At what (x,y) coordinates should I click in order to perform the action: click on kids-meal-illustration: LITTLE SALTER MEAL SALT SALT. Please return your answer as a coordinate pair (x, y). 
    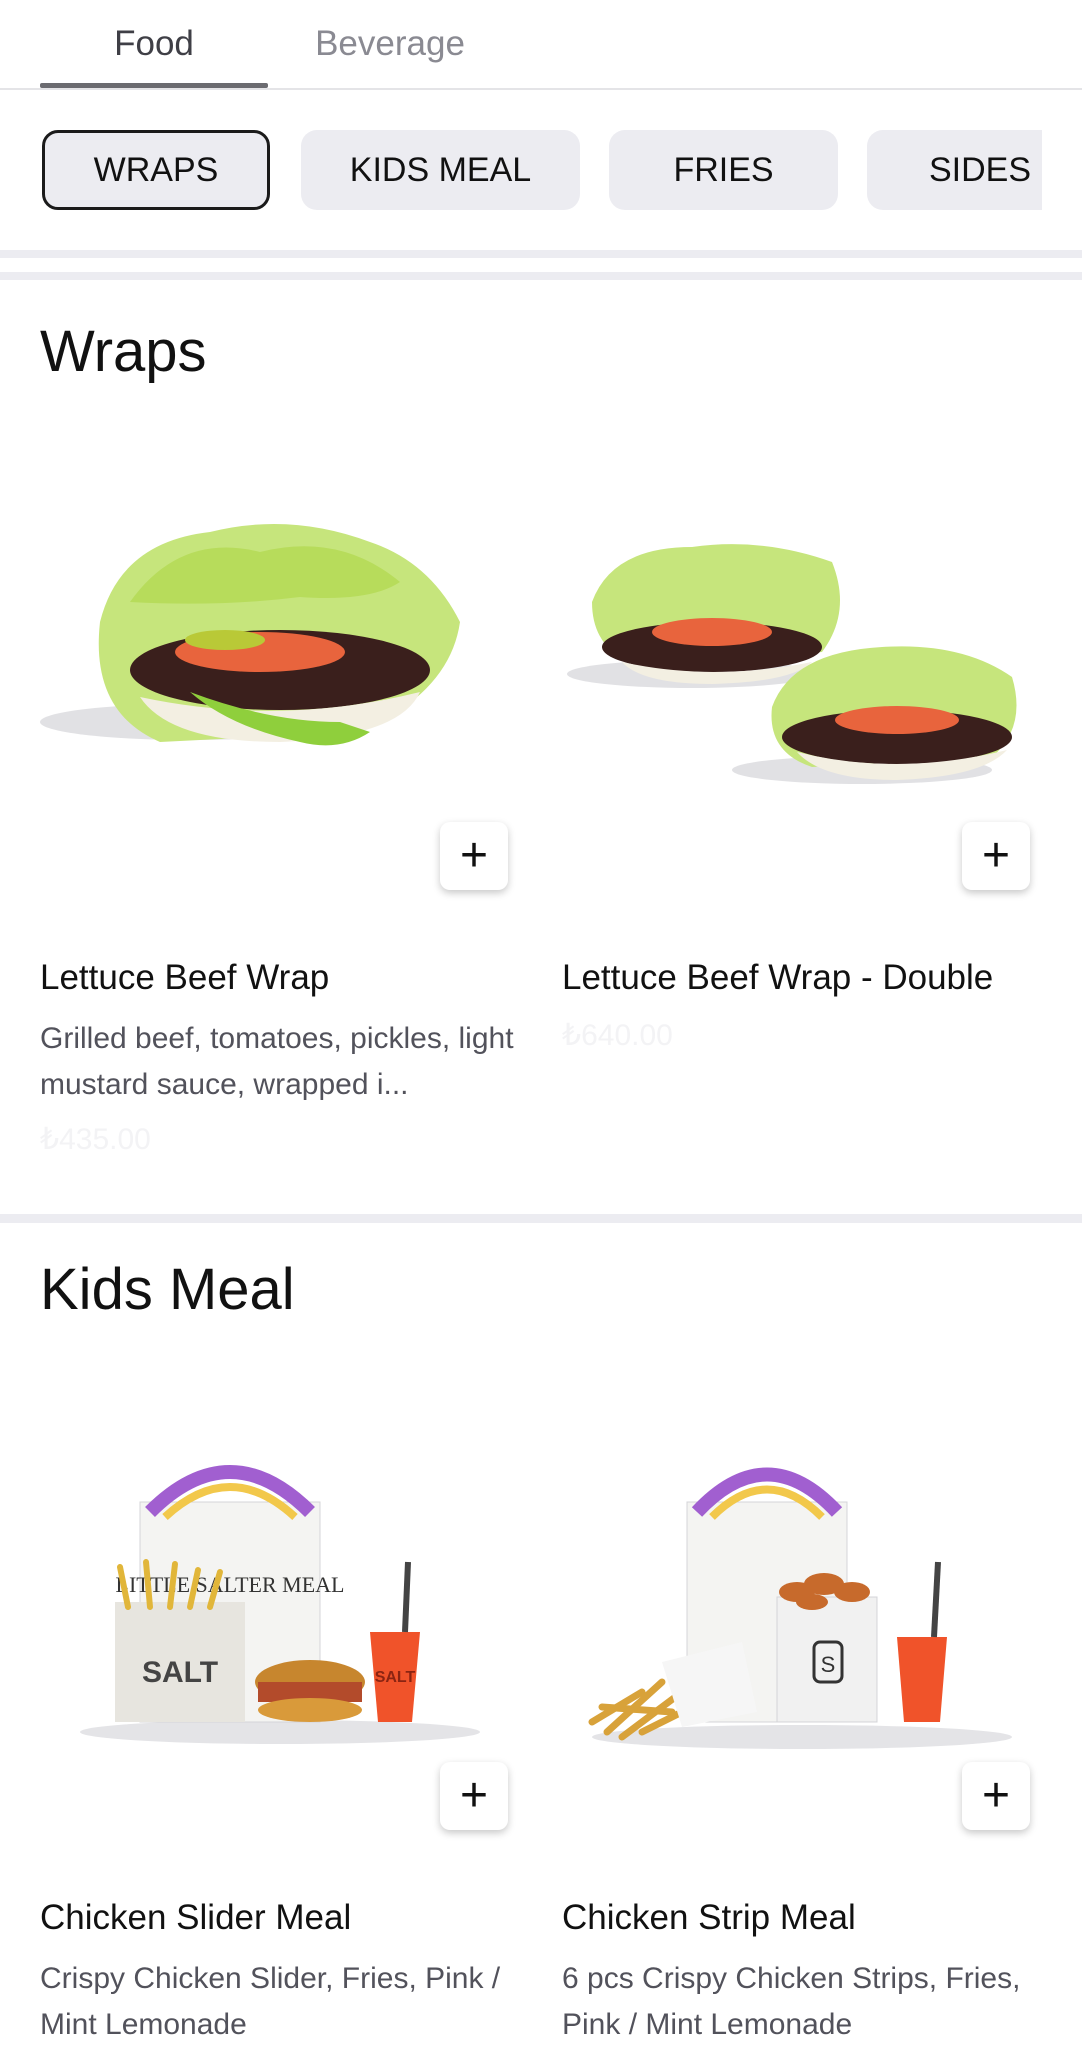
    Looking at the image, I should click on (280, 1604).